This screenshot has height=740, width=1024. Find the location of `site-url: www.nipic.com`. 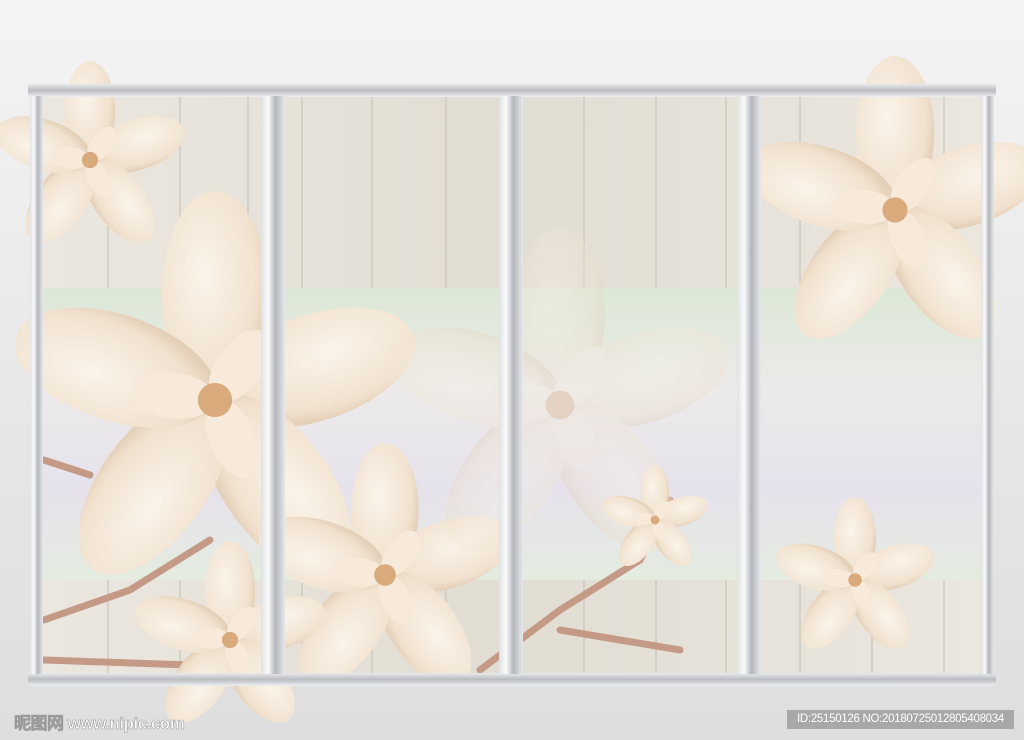

site-url: www.nipic.com is located at coordinates (126, 724).